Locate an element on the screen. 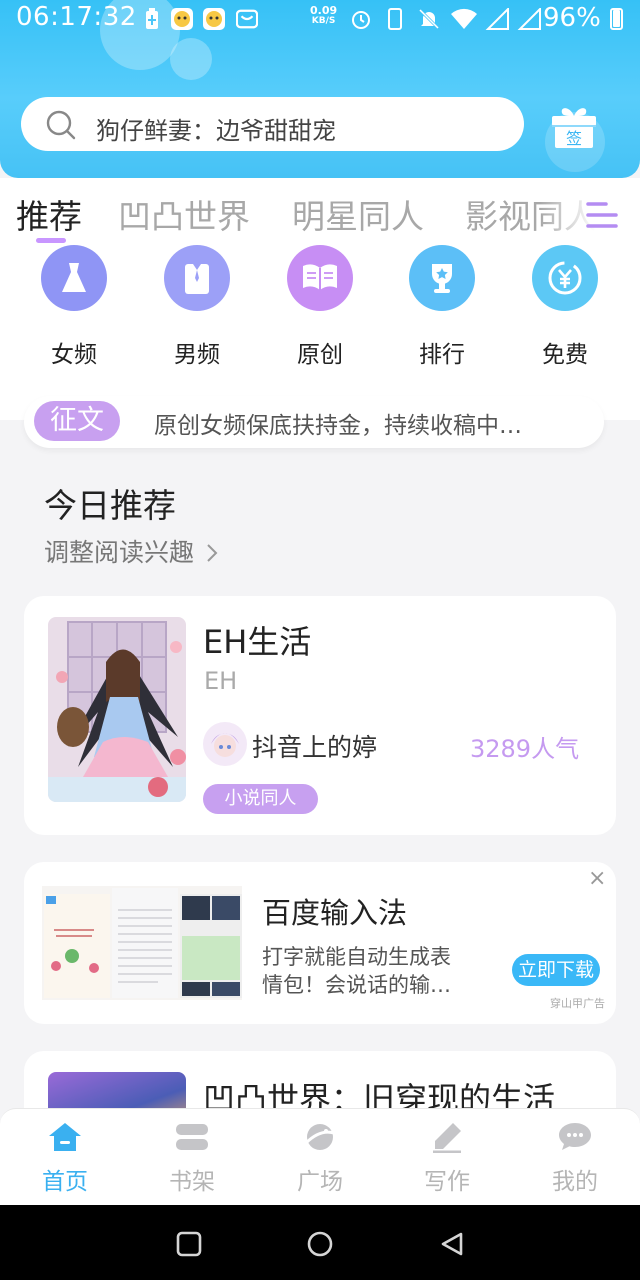  nav-label: 我的 is located at coordinates (575, 1182).